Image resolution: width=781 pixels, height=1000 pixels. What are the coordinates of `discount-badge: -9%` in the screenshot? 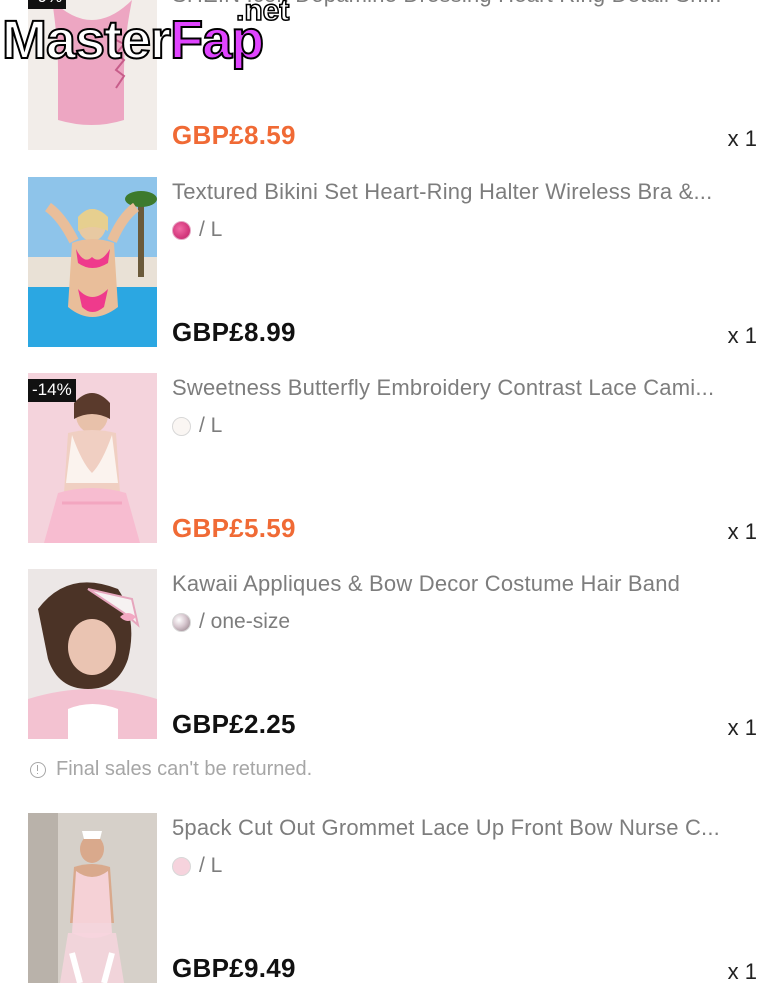 It's located at (47, 4).